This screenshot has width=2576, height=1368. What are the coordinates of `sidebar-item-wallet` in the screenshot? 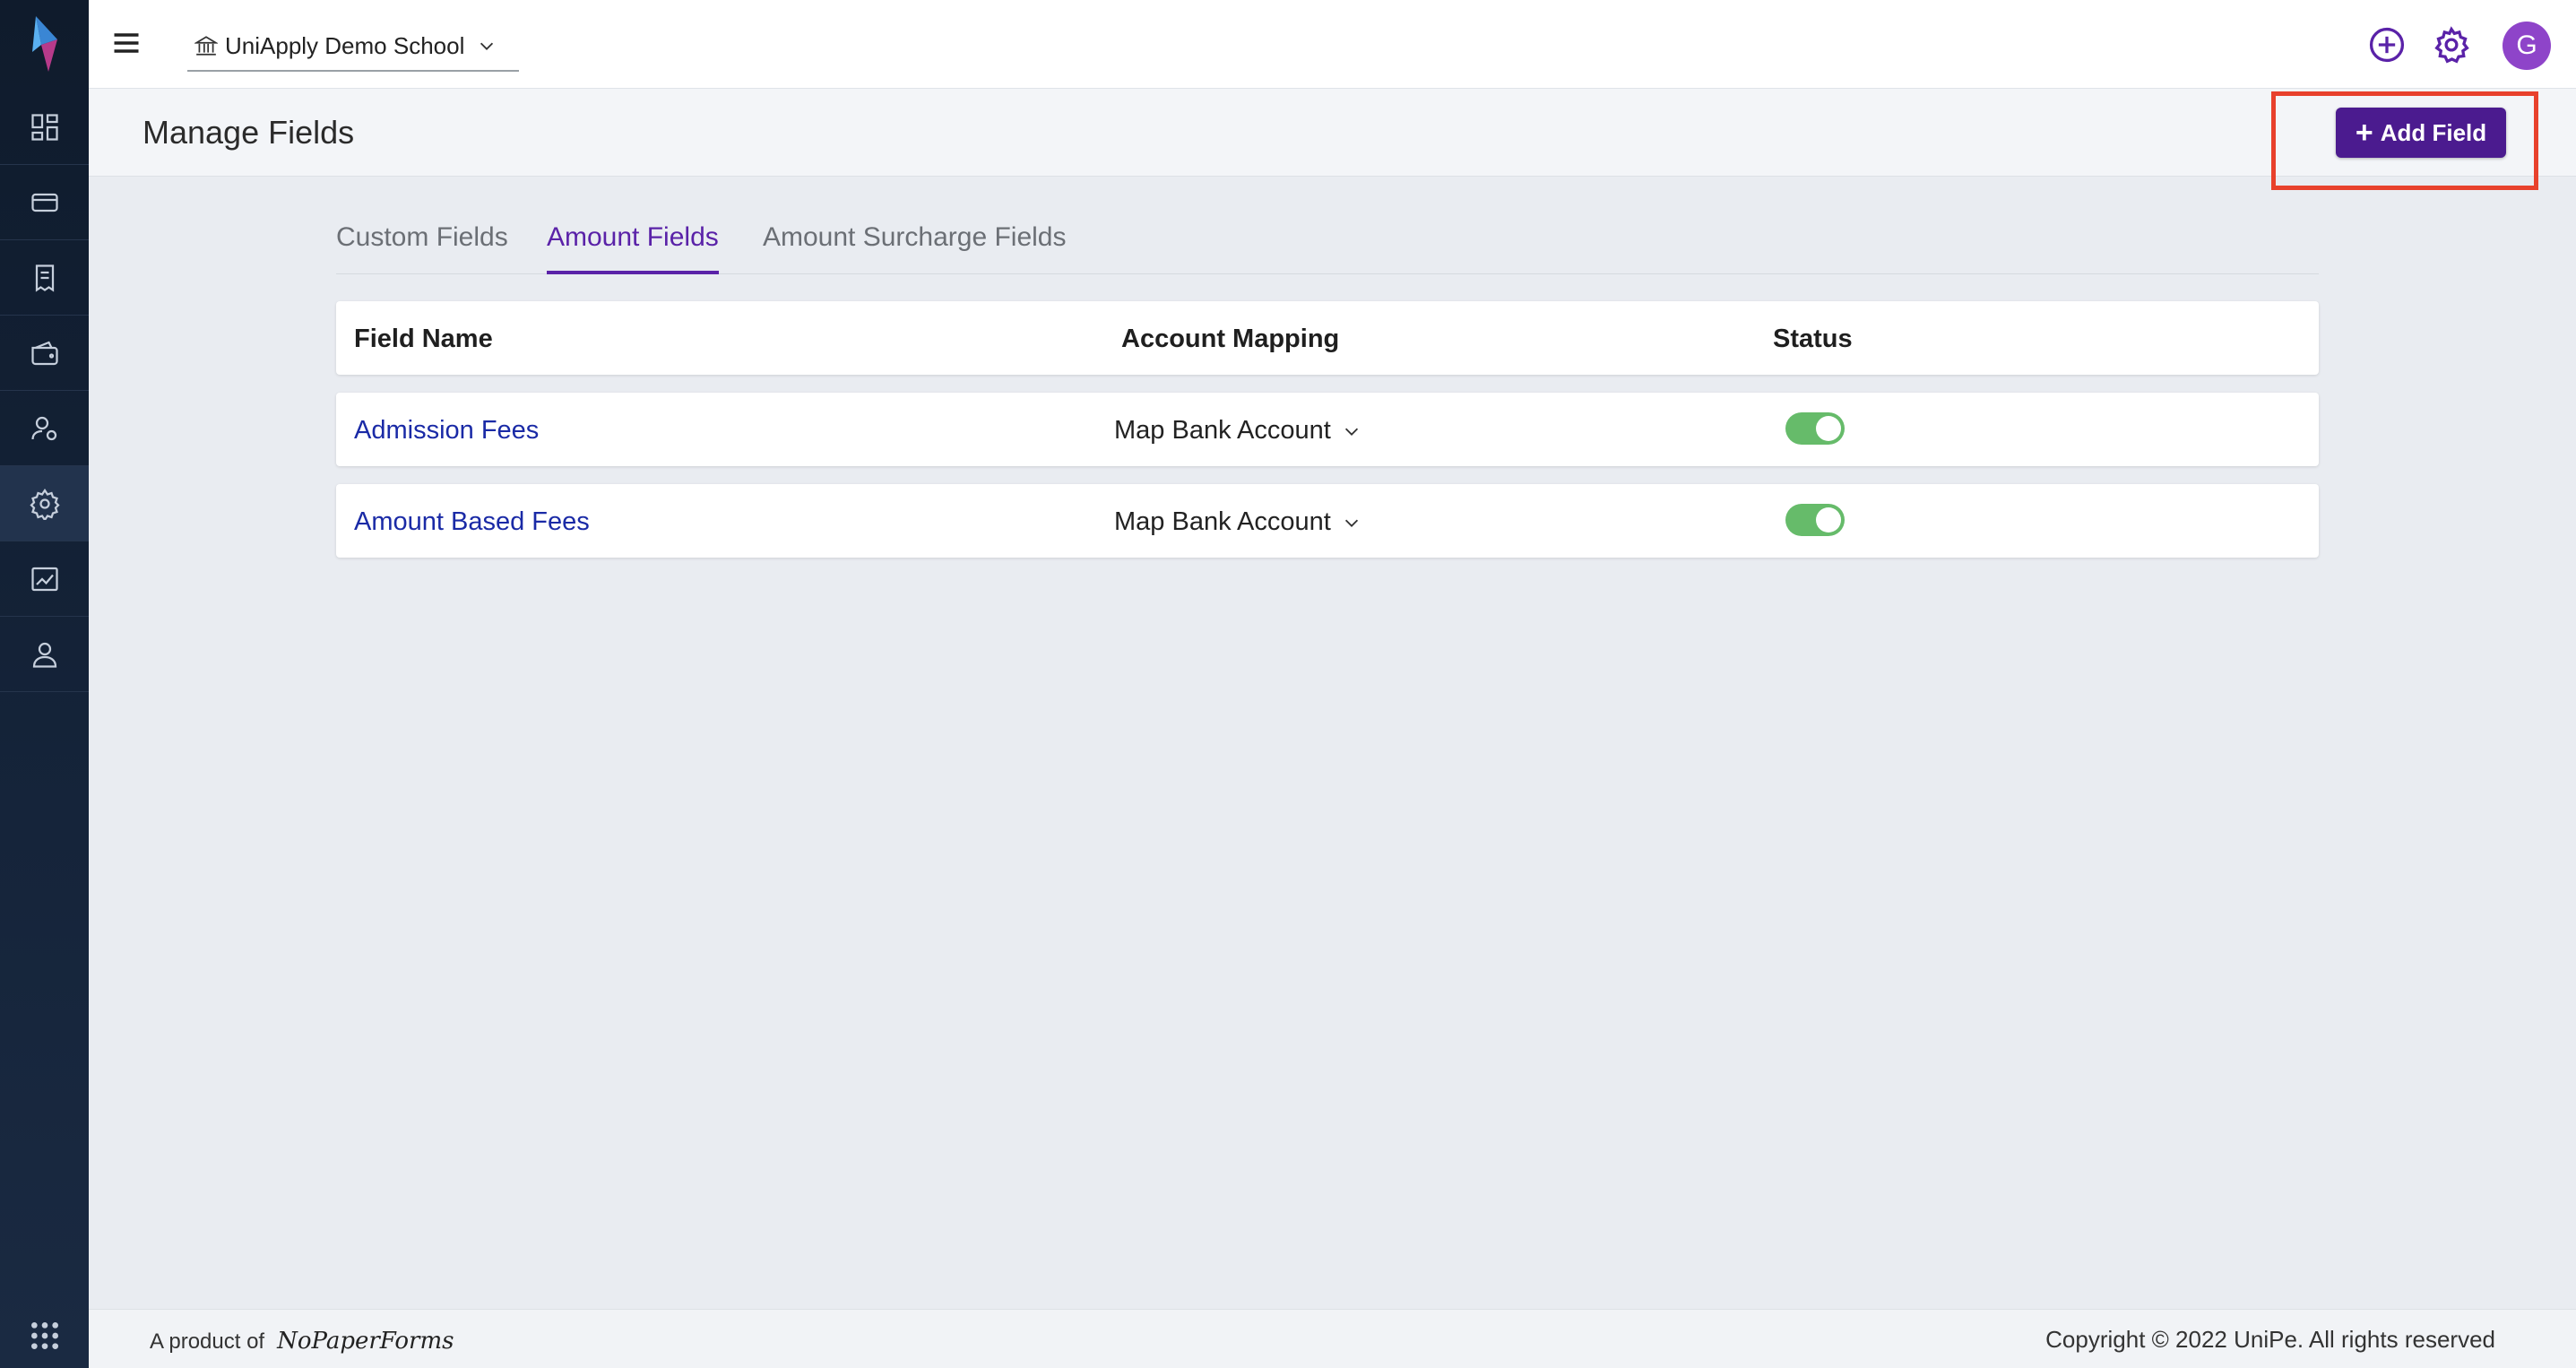 It's located at (44, 353).